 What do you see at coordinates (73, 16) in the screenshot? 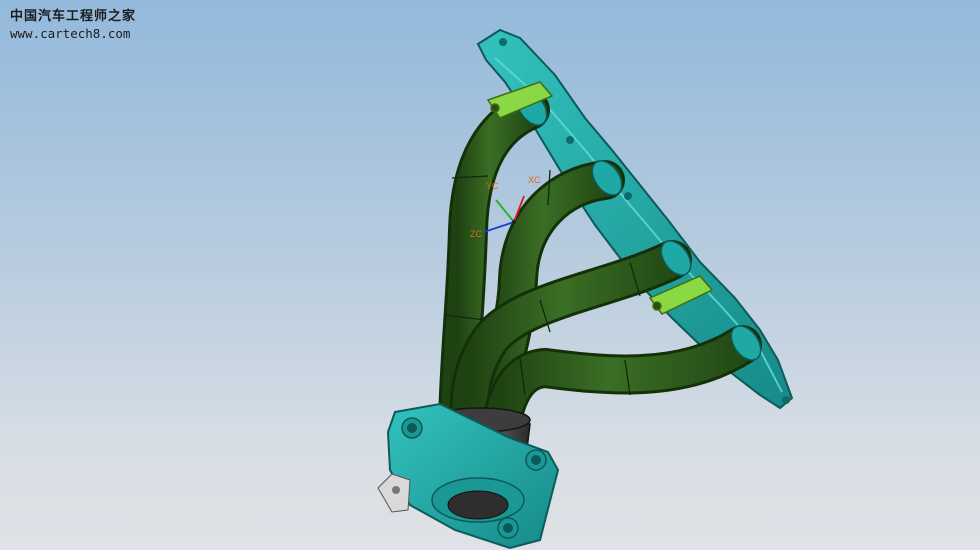
I see `watermark-title: 中国汽车工程师之家` at bounding box center [73, 16].